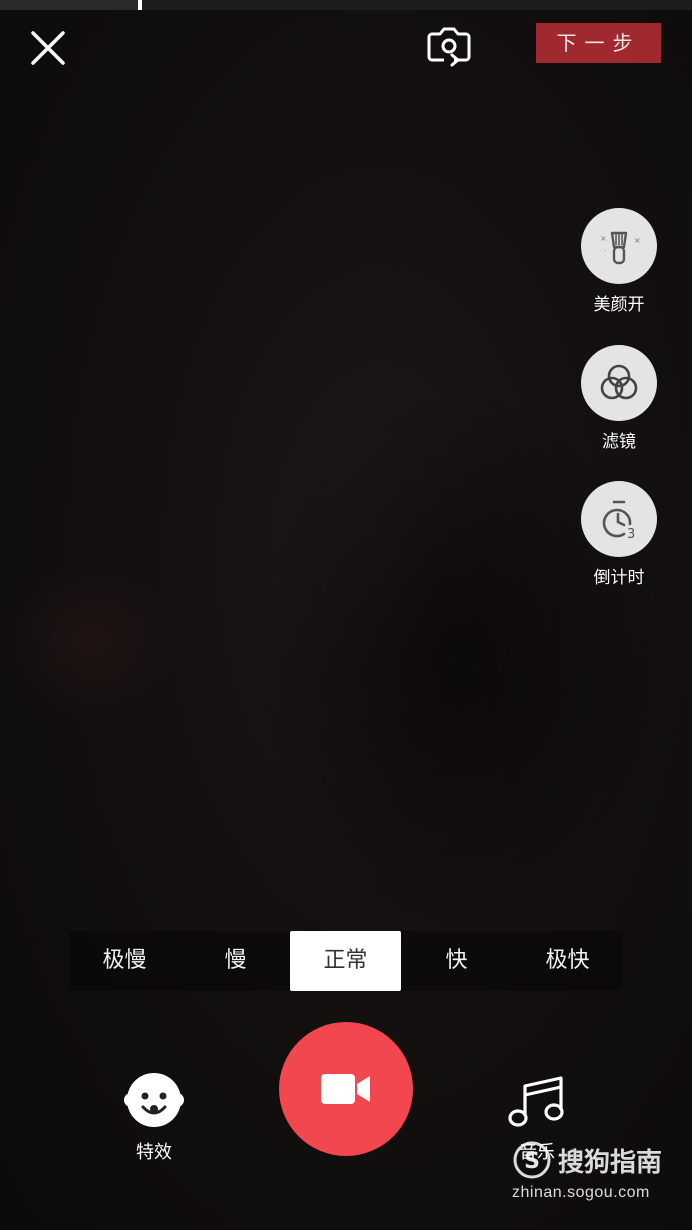 The image size is (692, 1230). What do you see at coordinates (619, 578) in the screenshot?
I see `countdown-label: 倒计时` at bounding box center [619, 578].